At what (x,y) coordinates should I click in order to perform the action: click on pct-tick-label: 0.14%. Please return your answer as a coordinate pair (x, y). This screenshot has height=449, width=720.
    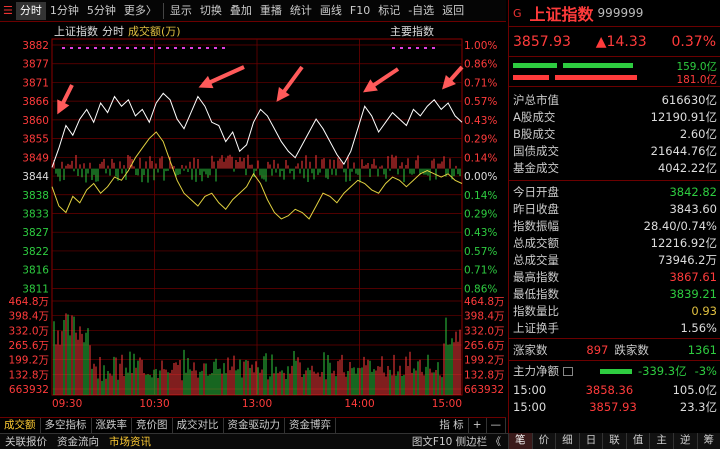
    Looking at the image, I should click on (480, 158).